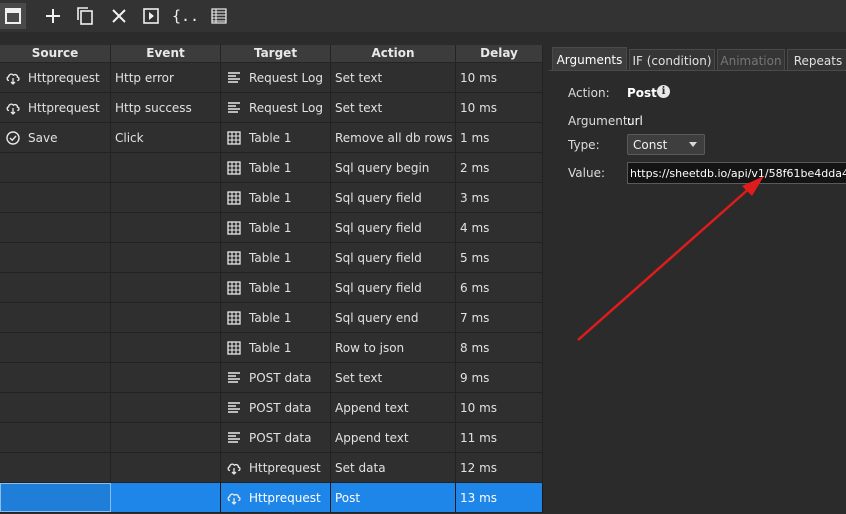  Describe the element at coordinates (166, 137) in the screenshot. I see `cell-event: Click` at that location.